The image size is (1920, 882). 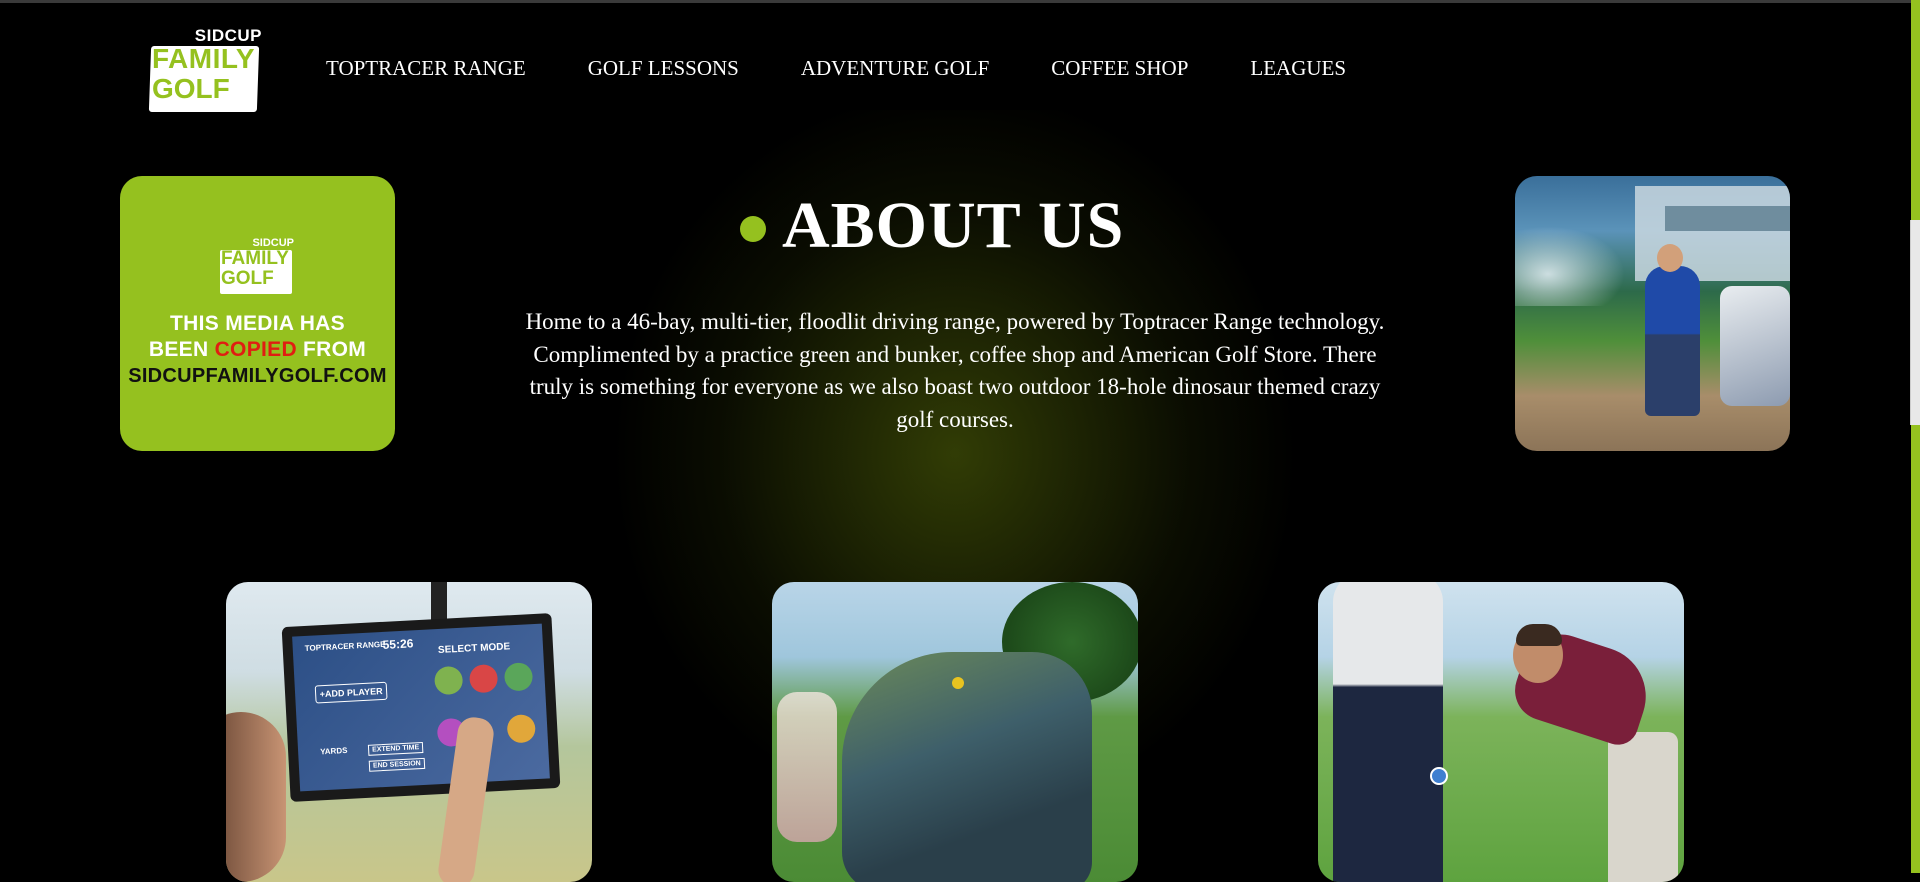 What do you see at coordinates (257, 376) in the screenshot?
I see `copied-line-3: SIDCUPFAMILYGOLF.COM` at bounding box center [257, 376].